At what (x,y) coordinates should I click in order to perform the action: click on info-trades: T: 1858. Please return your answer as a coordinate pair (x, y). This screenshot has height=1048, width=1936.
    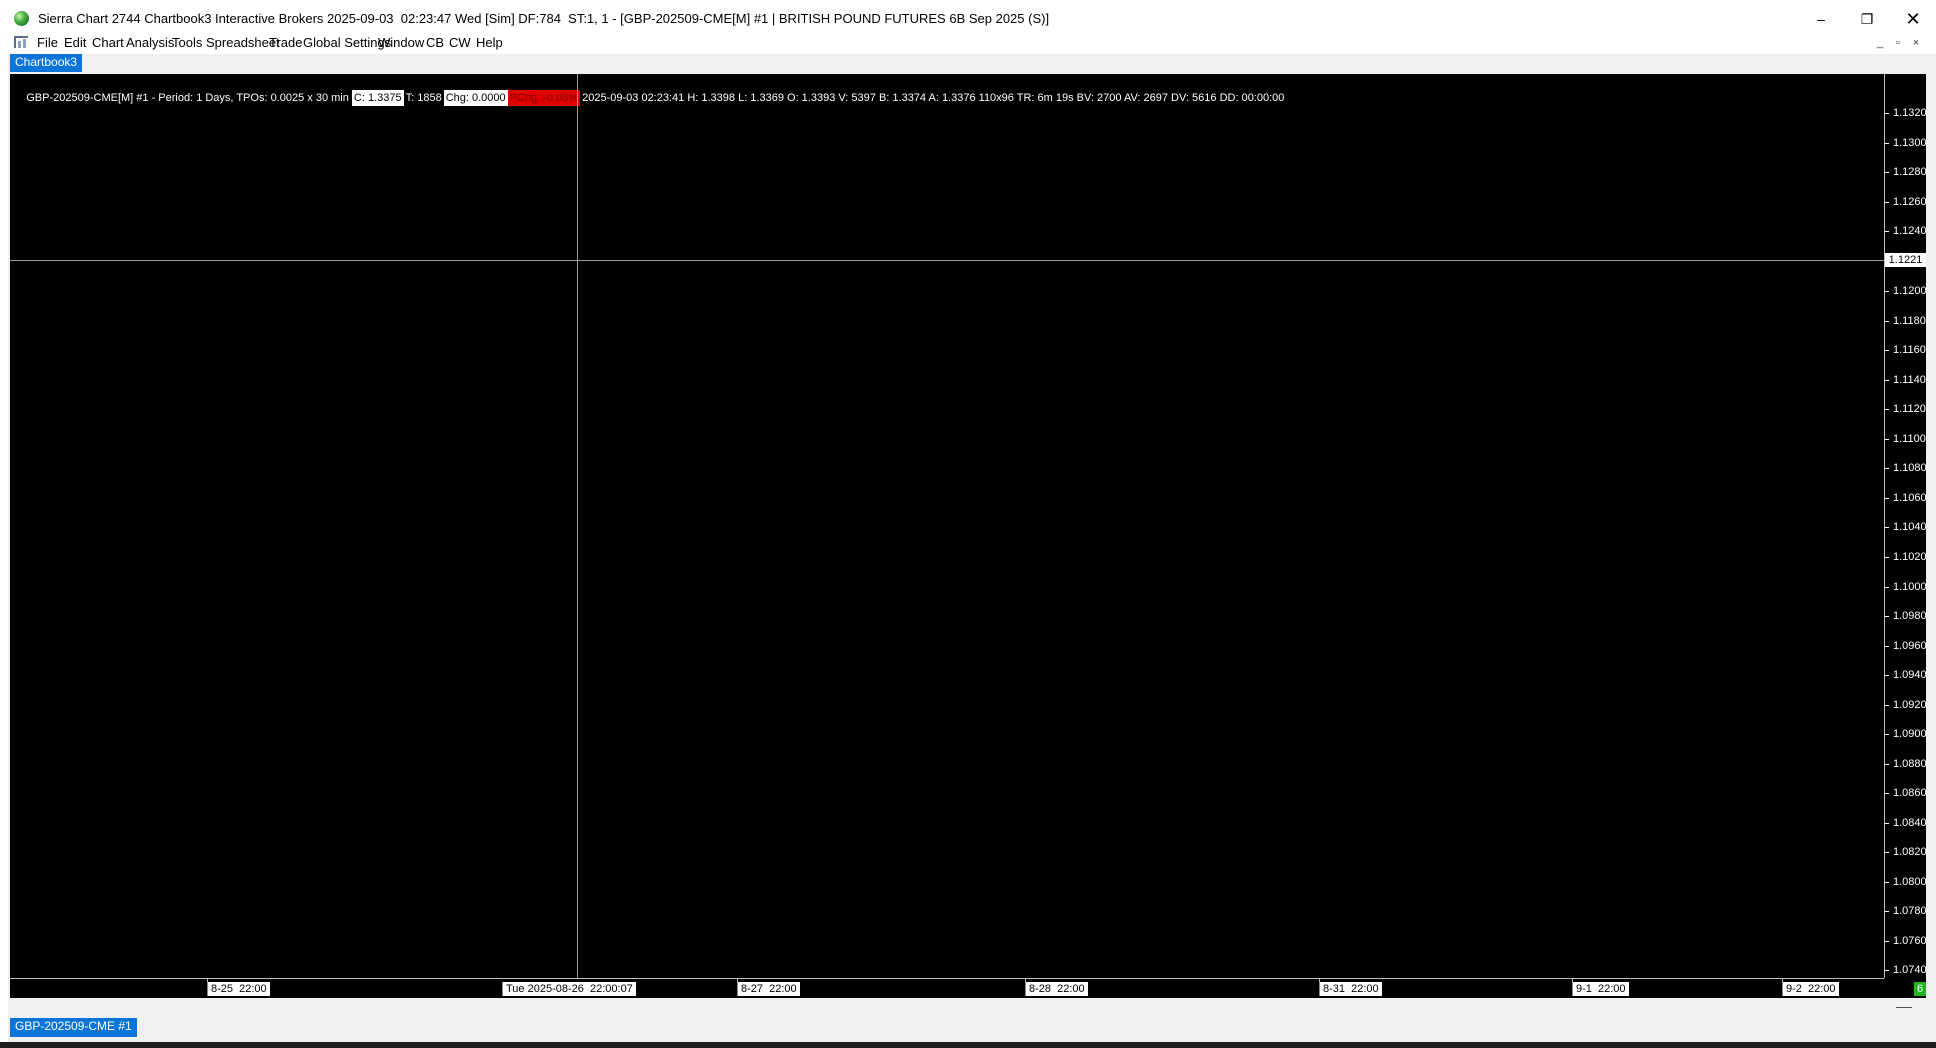
    Looking at the image, I should click on (423, 98).